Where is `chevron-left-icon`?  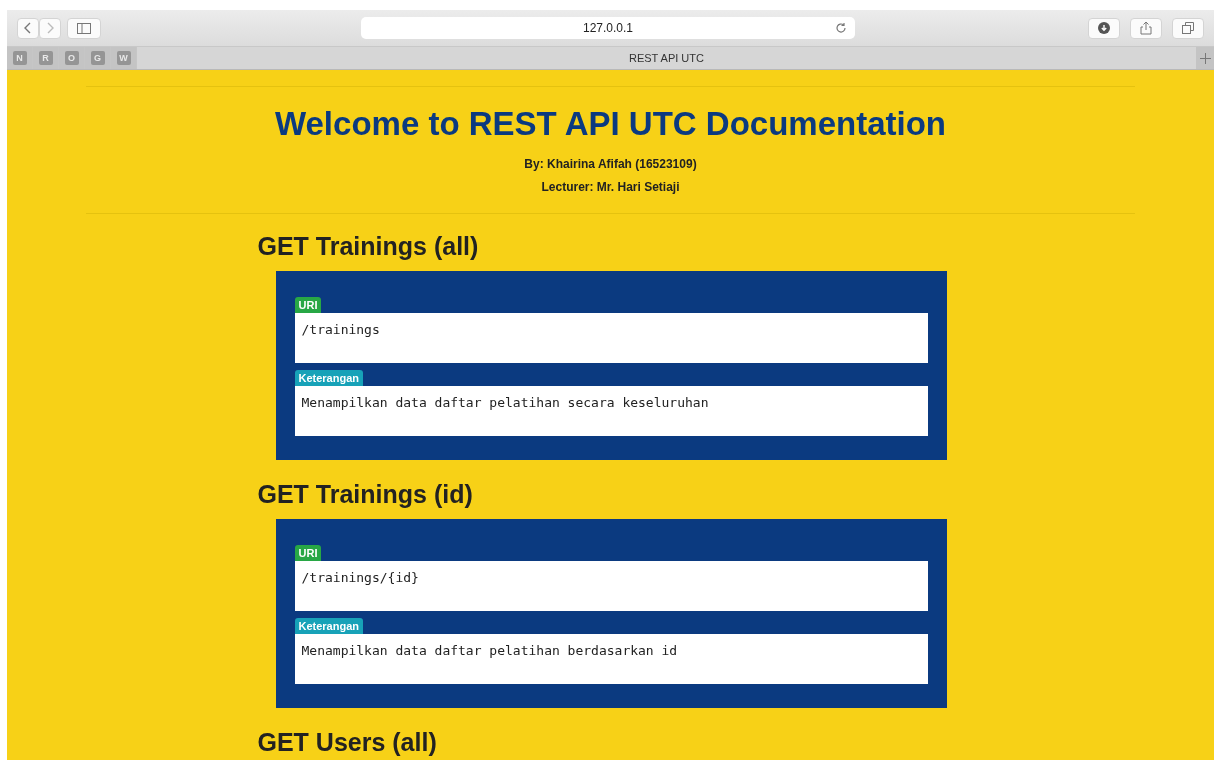 chevron-left-icon is located at coordinates (28, 28).